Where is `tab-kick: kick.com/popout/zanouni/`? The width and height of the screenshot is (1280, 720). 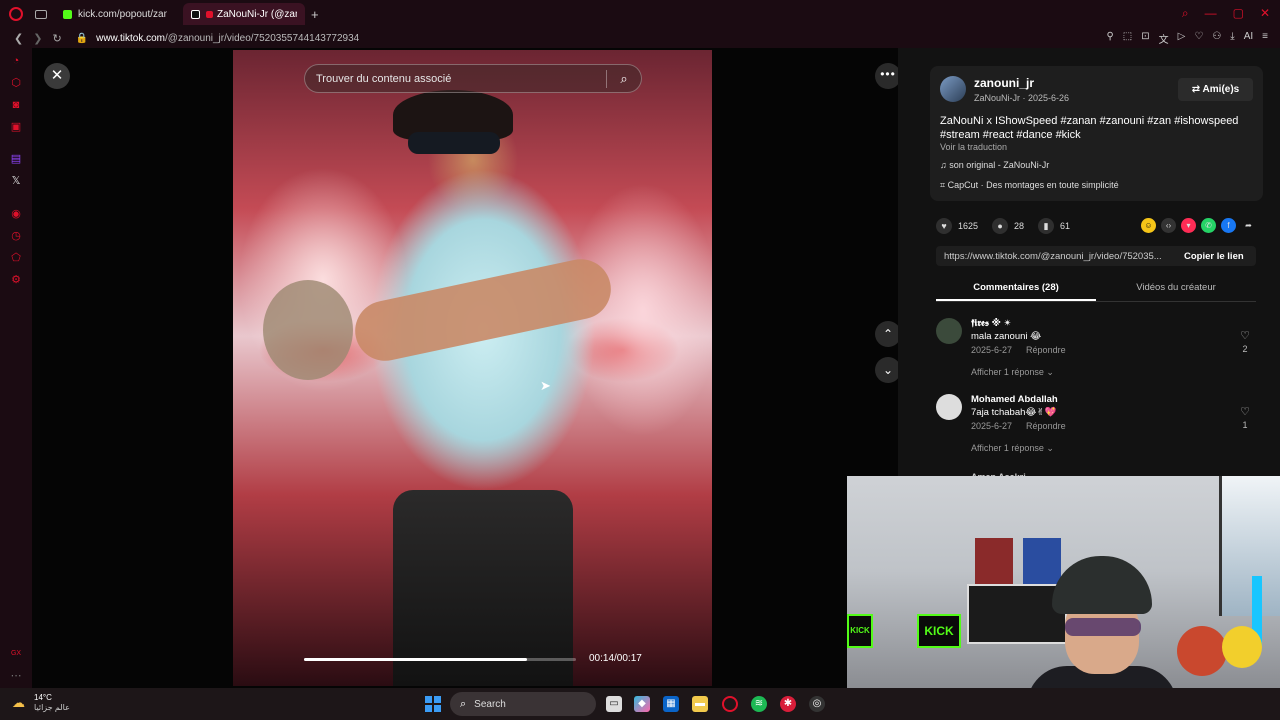
tab-kick: kick.com/popout/zanouni/ is located at coordinates (115, 14).